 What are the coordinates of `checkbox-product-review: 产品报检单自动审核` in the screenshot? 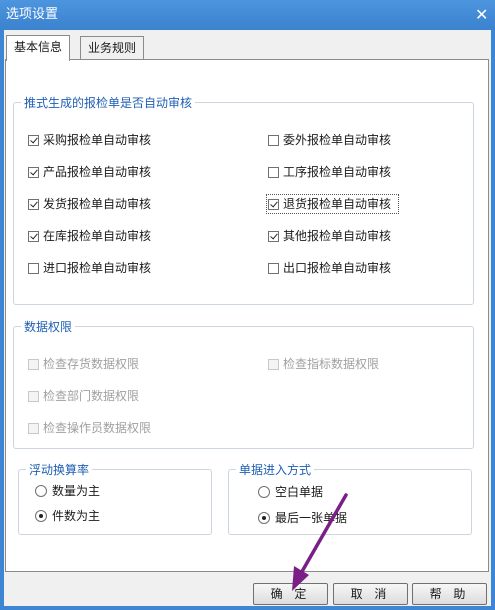 It's located at (89, 172).